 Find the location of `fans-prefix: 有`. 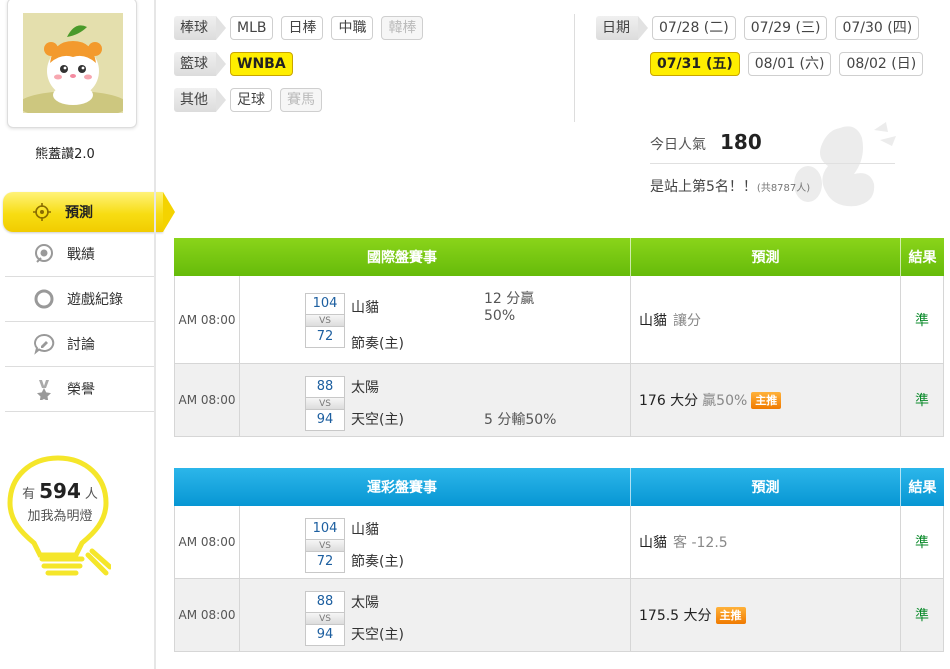

fans-prefix: 有 is located at coordinates (29, 494).